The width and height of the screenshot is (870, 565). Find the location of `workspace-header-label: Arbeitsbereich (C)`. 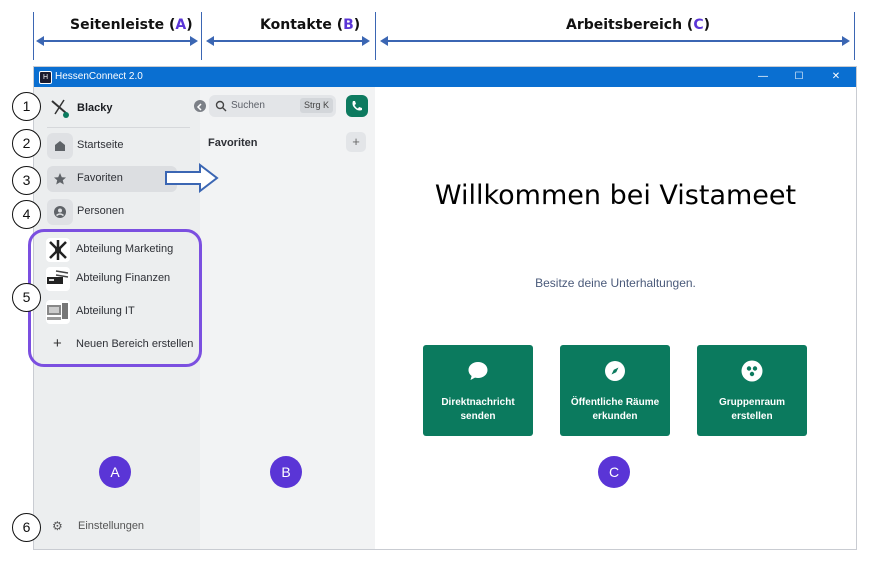

workspace-header-label: Arbeitsbereich (C) is located at coordinates (638, 25).